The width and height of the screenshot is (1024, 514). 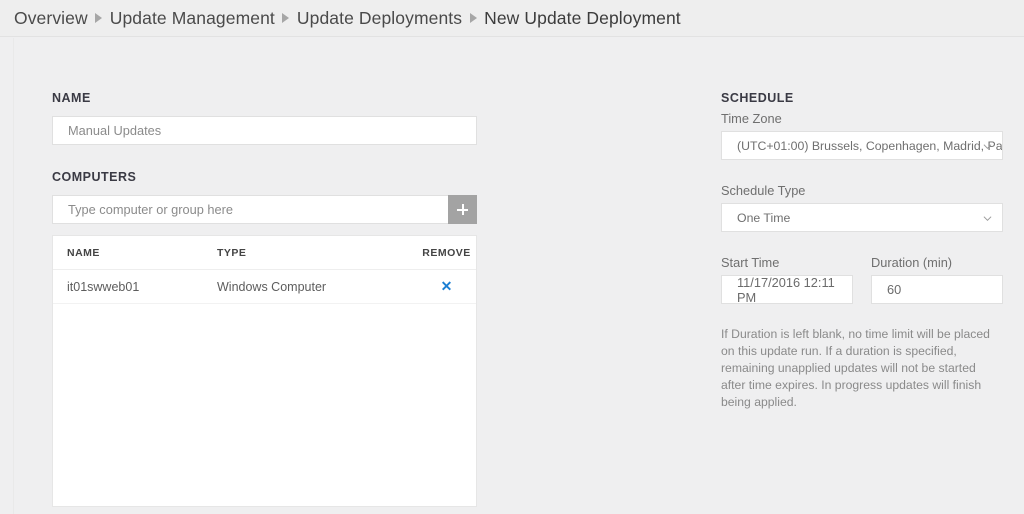 I want to click on column-header-type: TYPE, so click(x=317, y=253).